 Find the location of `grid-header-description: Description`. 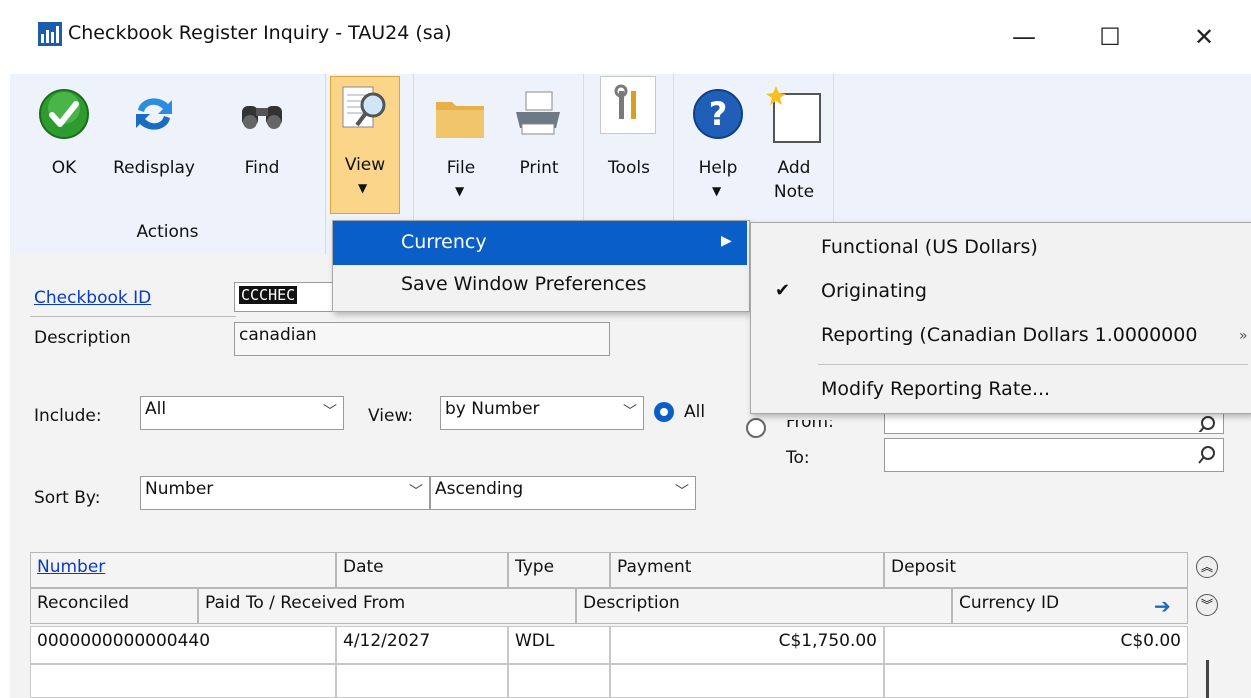

grid-header-description: Description is located at coordinates (764, 606).